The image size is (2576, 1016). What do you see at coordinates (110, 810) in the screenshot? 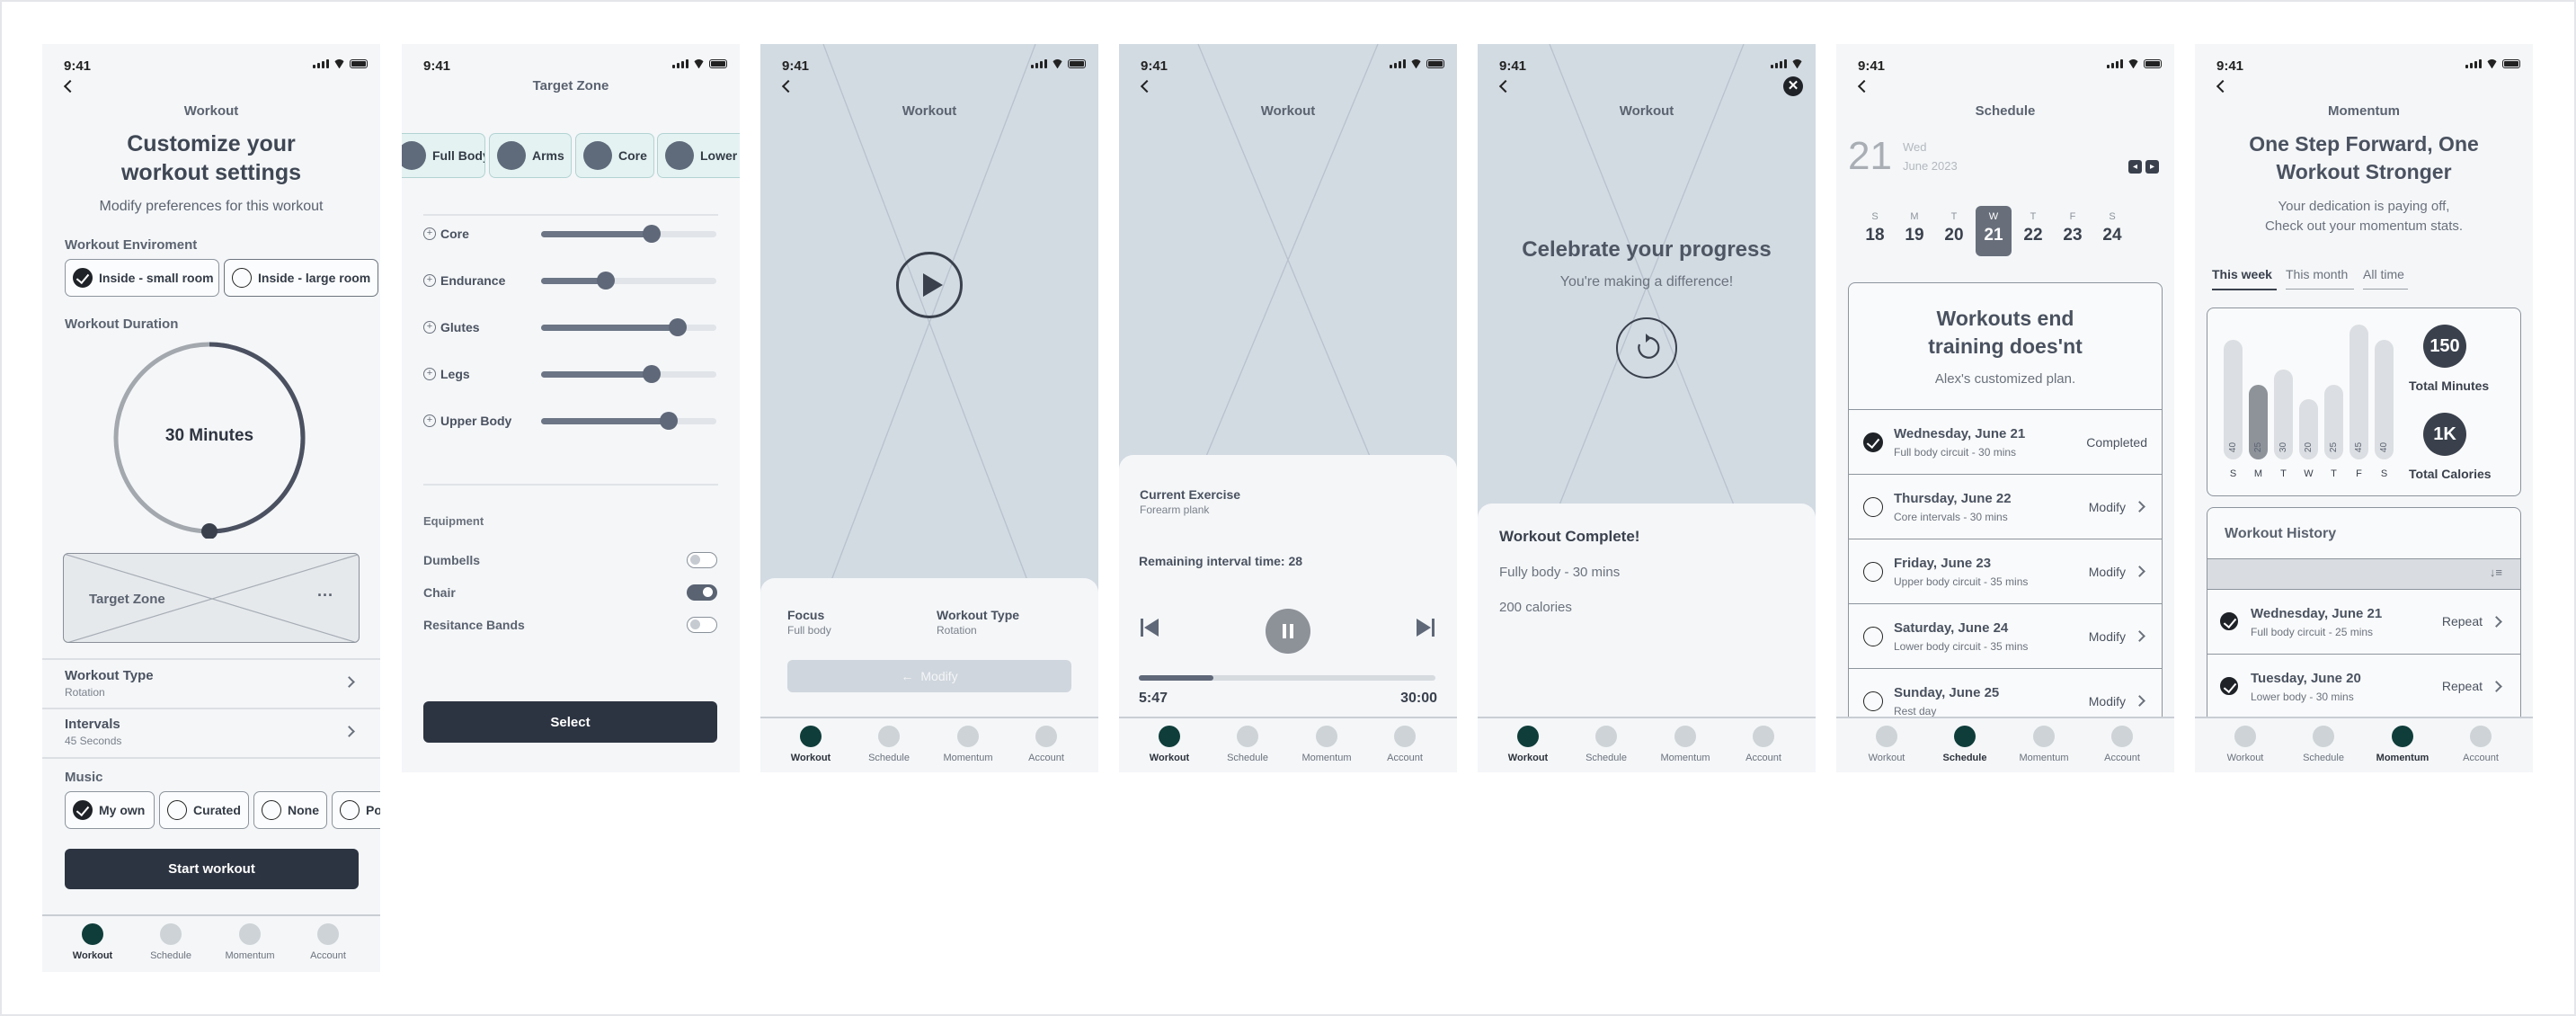
I see `music-option-my-own: My own` at bounding box center [110, 810].